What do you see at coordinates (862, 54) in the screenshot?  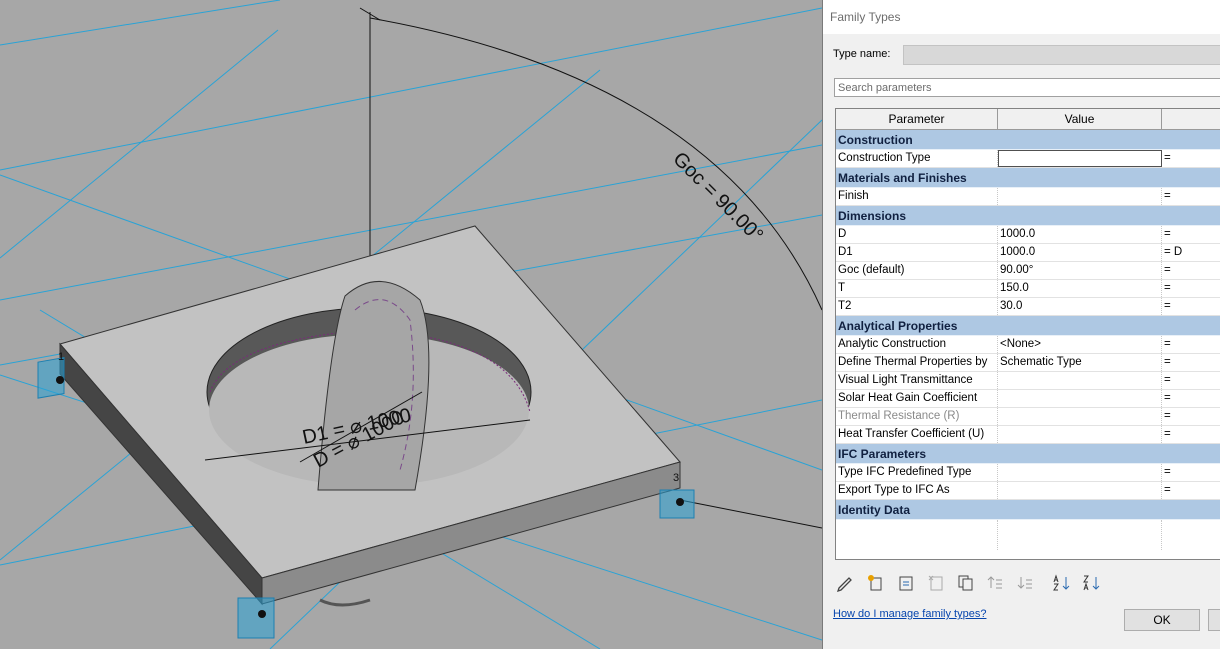 I see `type-name-label: Type name:` at bounding box center [862, 54].